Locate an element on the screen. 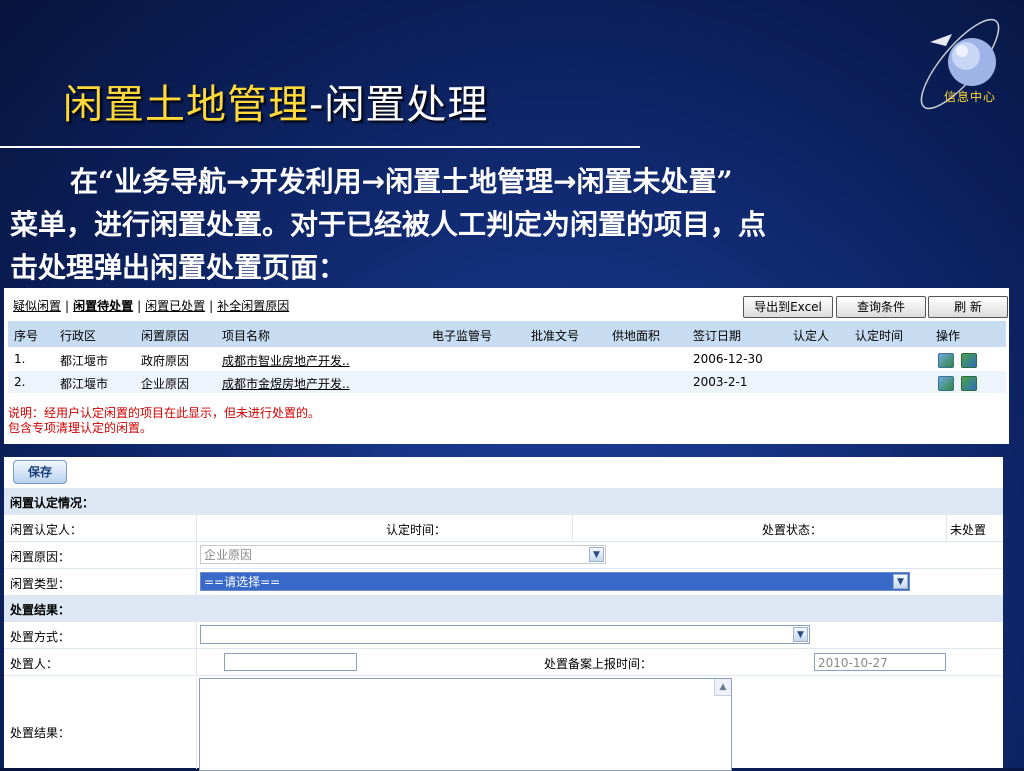  scroll-up-icon: ▲ is located at coordinates (722, 687).